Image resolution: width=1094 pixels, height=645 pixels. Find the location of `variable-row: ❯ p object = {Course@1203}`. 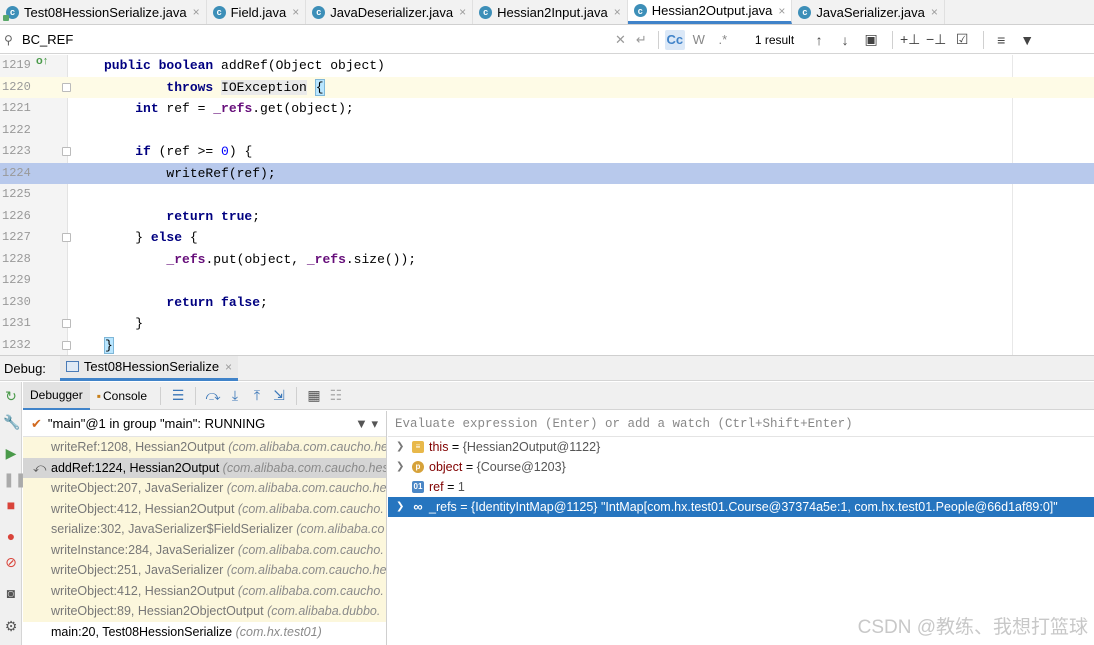

variable-row: ❯ p object = {Course@1203} is located at coordinates (741, 467).